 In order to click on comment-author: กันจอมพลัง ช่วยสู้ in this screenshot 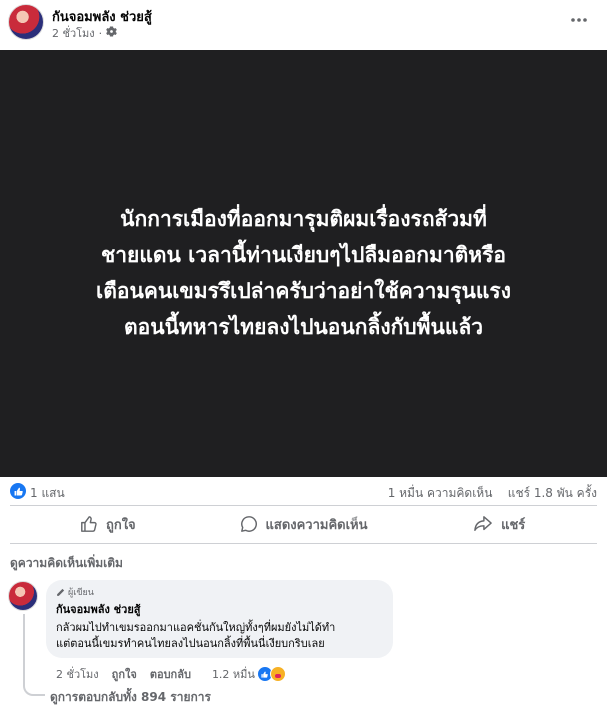, I will do `click(219, 609)`.